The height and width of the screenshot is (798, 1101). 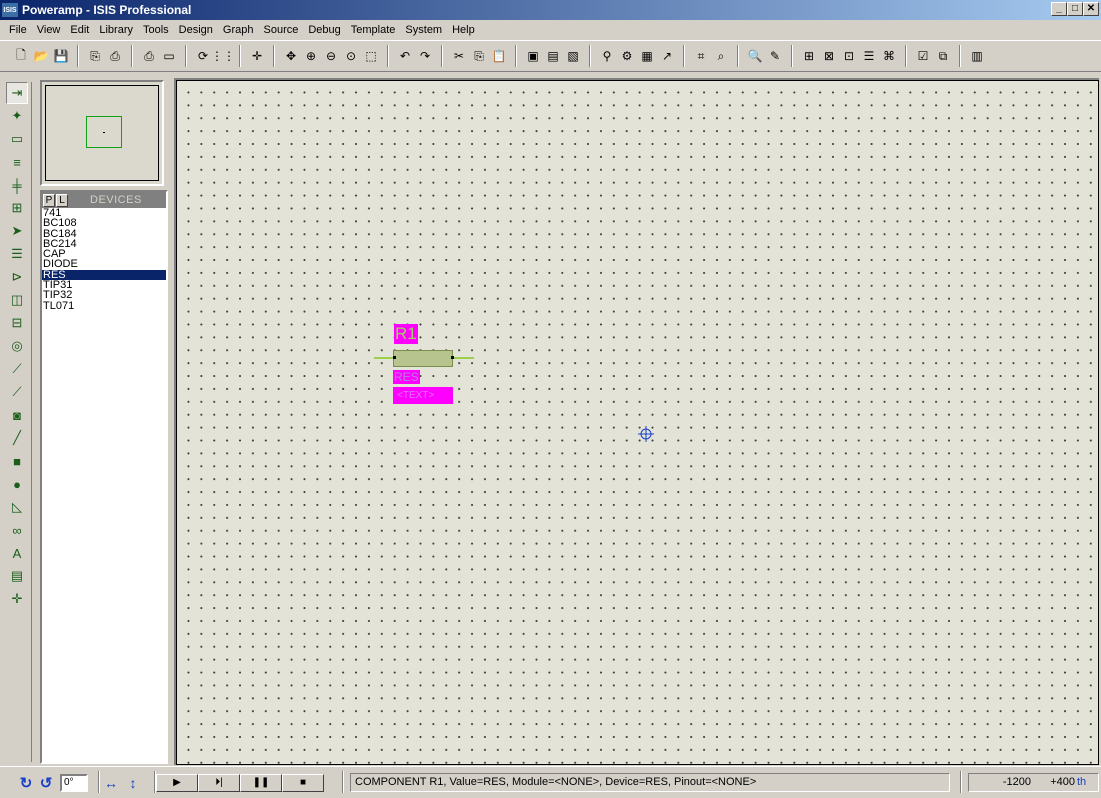 What do you see at coordinates (324, 30) in the screenshot?
I see `menu-debug: Debug` at bounding box center [324, 30].